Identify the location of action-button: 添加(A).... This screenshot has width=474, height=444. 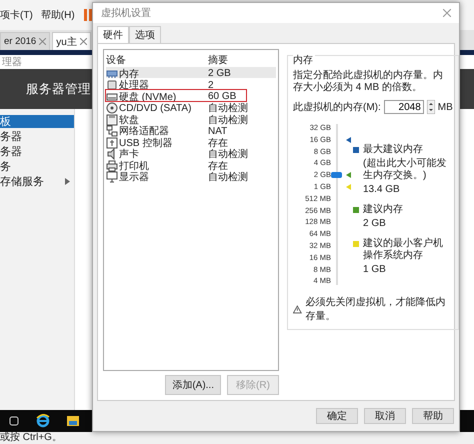
(193, 385).